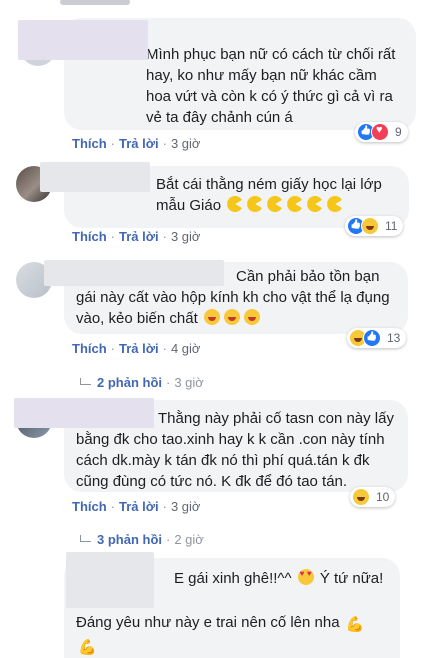 This screenshot has width=447, height=658. Describe the element at coordinates (373, 497) in the screenshot. I see `reaction-summary: 10` at that location.